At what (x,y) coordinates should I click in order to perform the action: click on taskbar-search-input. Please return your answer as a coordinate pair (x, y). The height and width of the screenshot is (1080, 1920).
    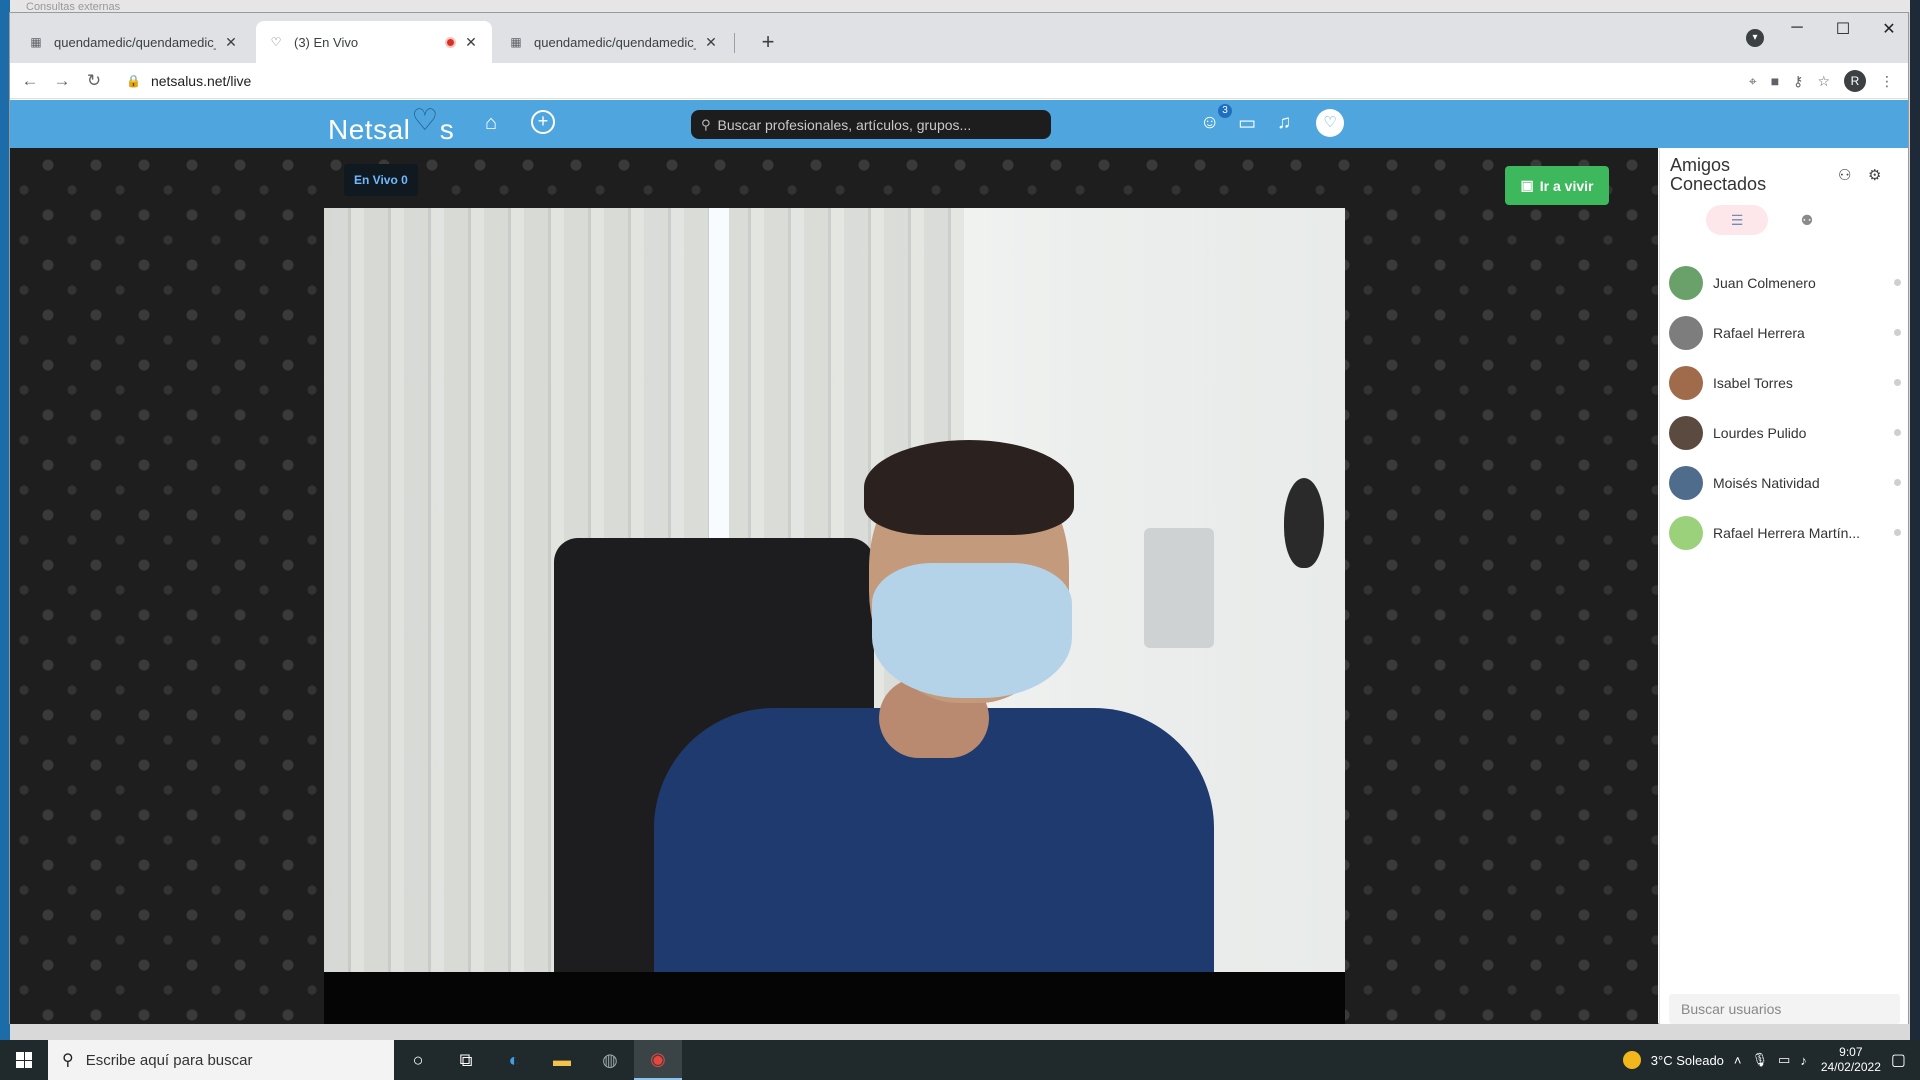
    Looking at the image, I should click on (230, 1060).